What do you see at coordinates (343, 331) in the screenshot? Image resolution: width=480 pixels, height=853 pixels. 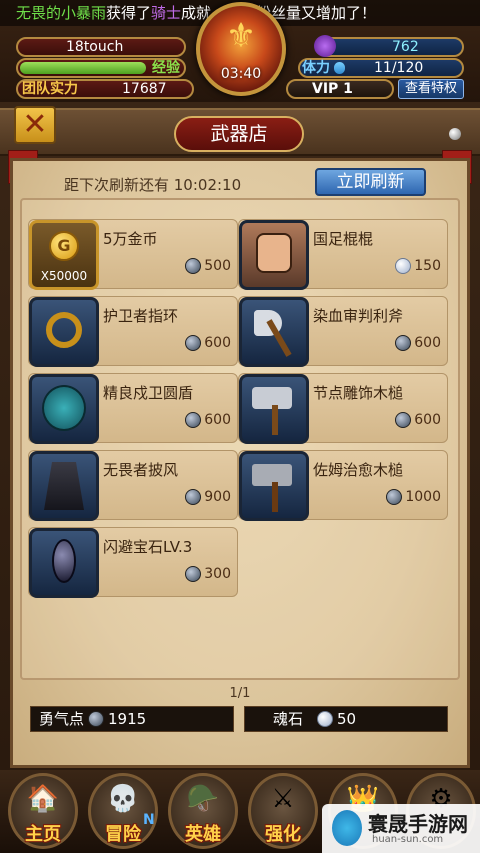 I see `shop-item: 染血审判利斧 600` at bounding box center [343, 331].